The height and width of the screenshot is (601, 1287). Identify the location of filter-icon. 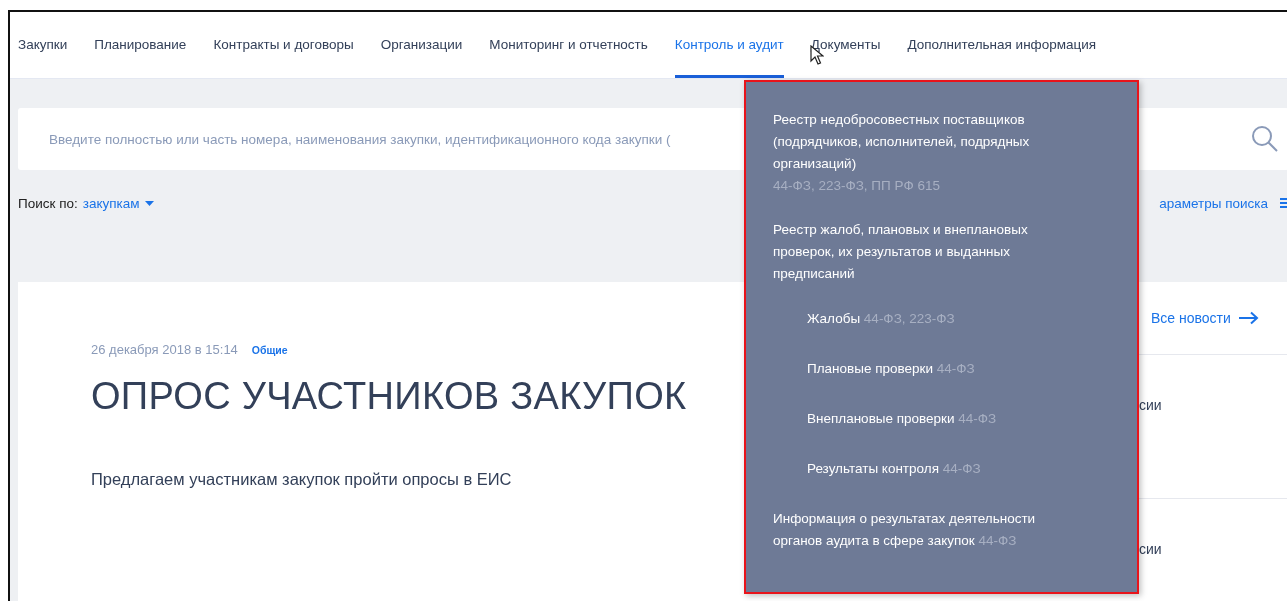
(1283, 203).